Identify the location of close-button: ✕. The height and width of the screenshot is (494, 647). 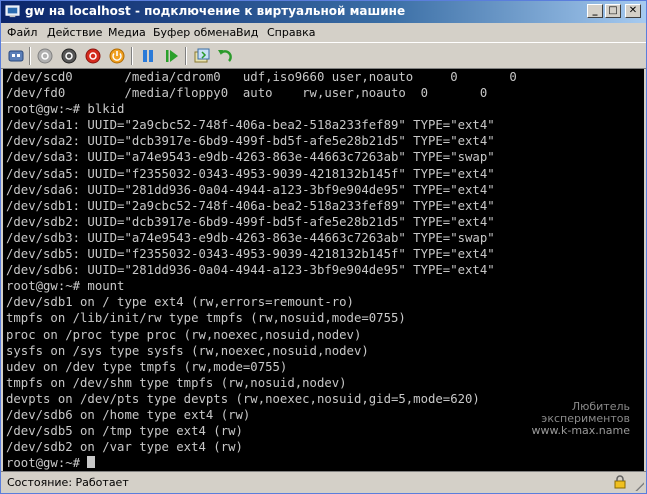
(633, 11).